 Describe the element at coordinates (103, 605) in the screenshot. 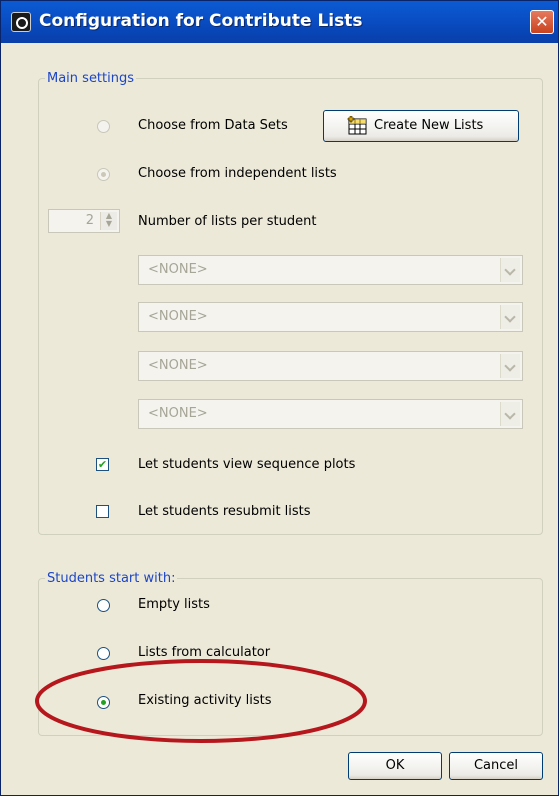

I see `empty-lists-radio` at that location.